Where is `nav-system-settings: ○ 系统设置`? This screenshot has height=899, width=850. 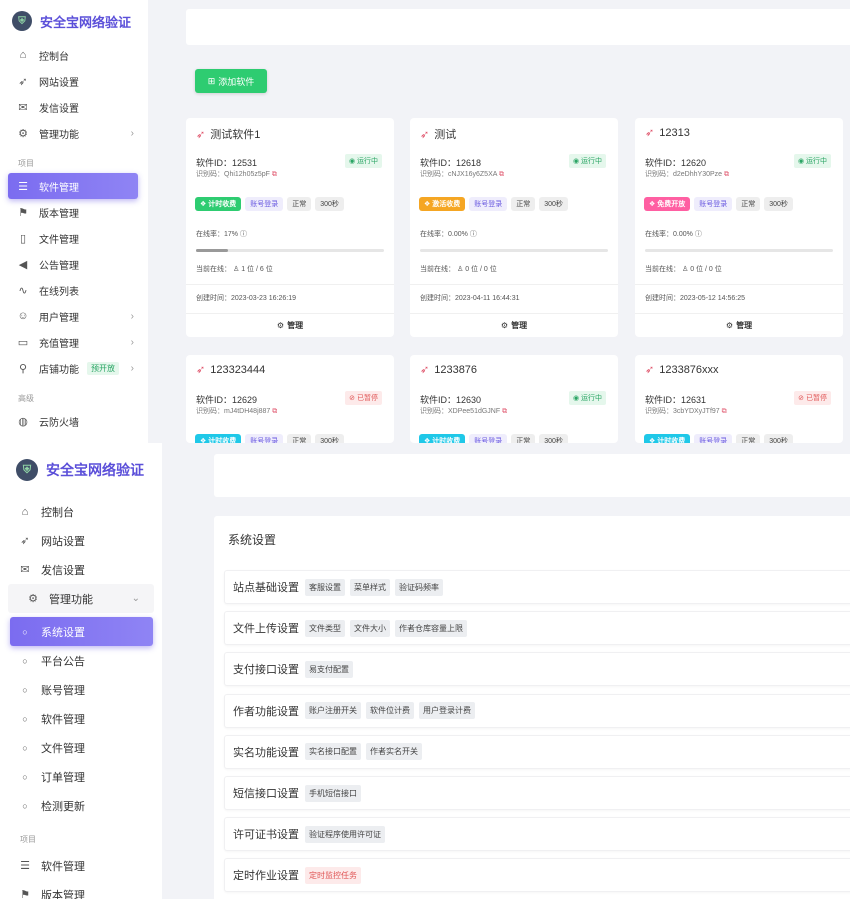 nav-system-settings: ○ 系统设置 is located at coordinates (81, 631).